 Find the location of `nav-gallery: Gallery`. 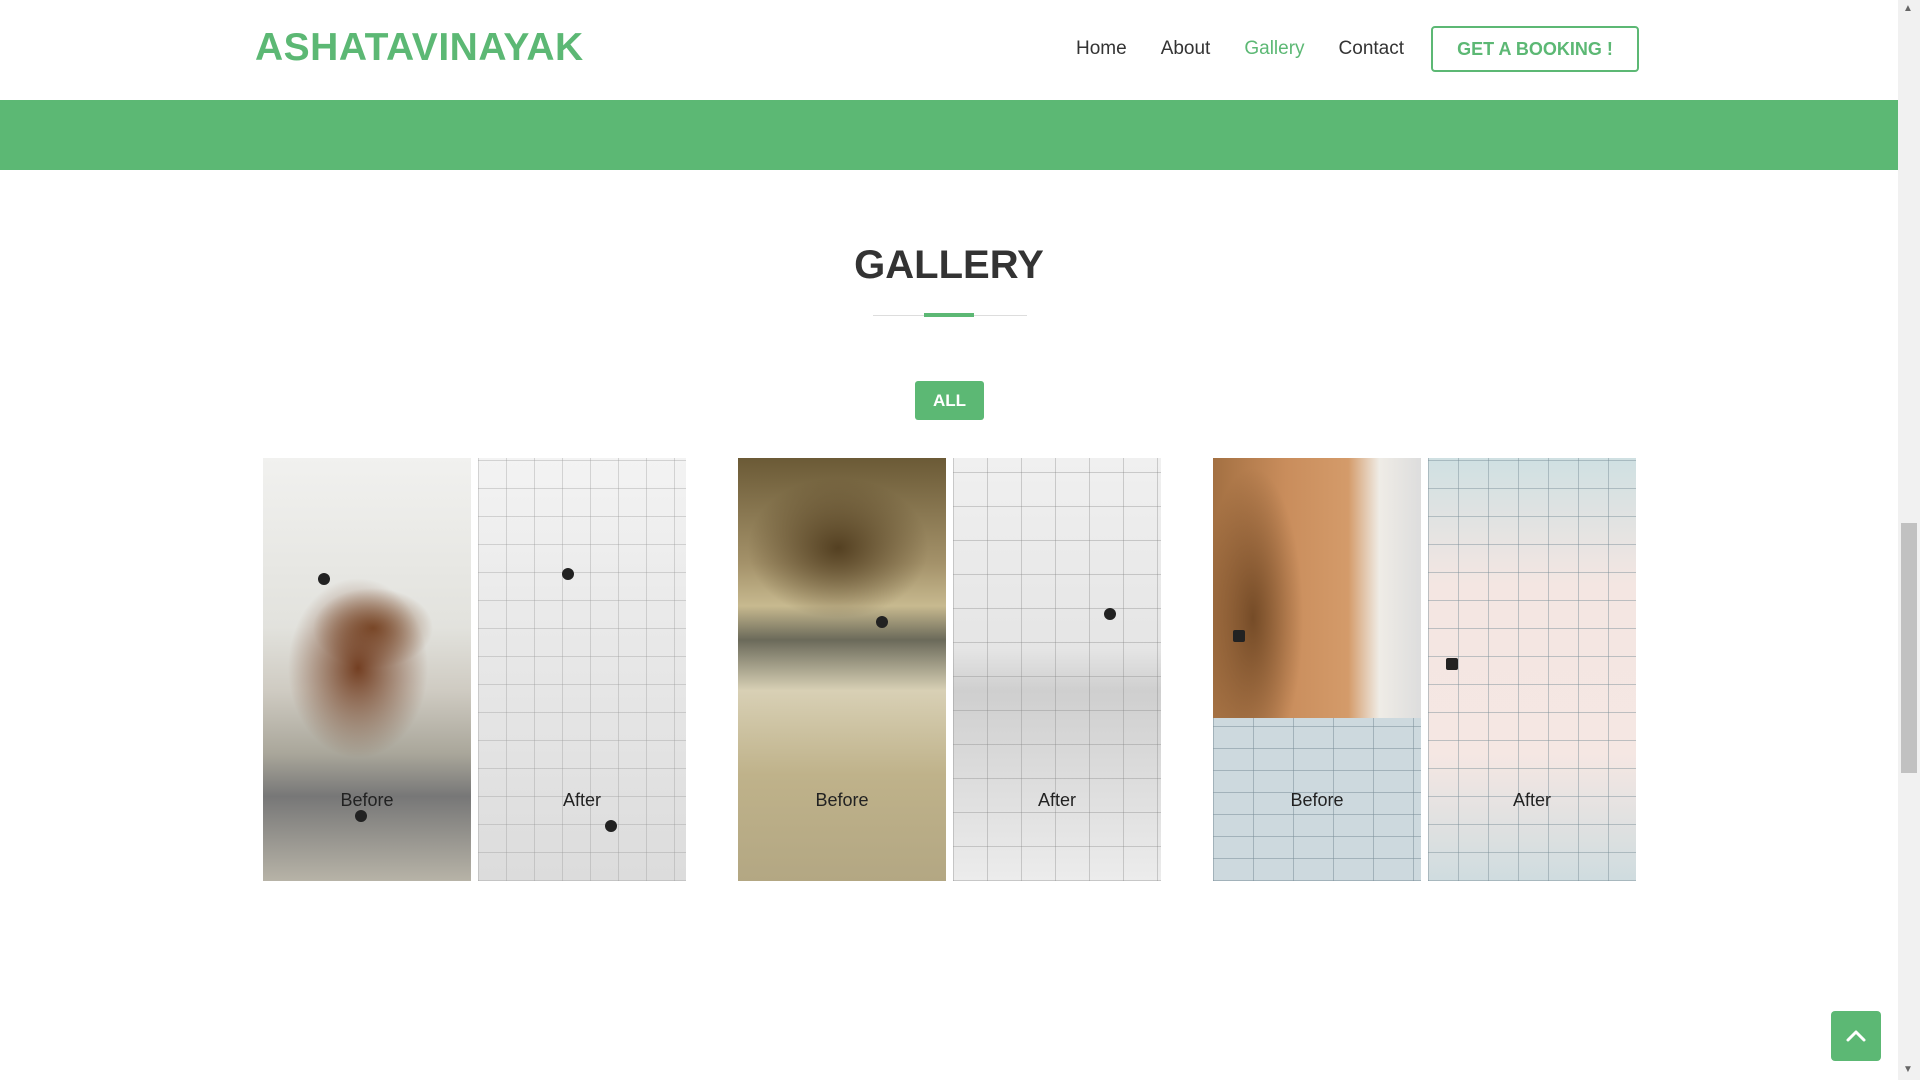

nav-gallery: Gallery is located at coordinates (1274, 49).